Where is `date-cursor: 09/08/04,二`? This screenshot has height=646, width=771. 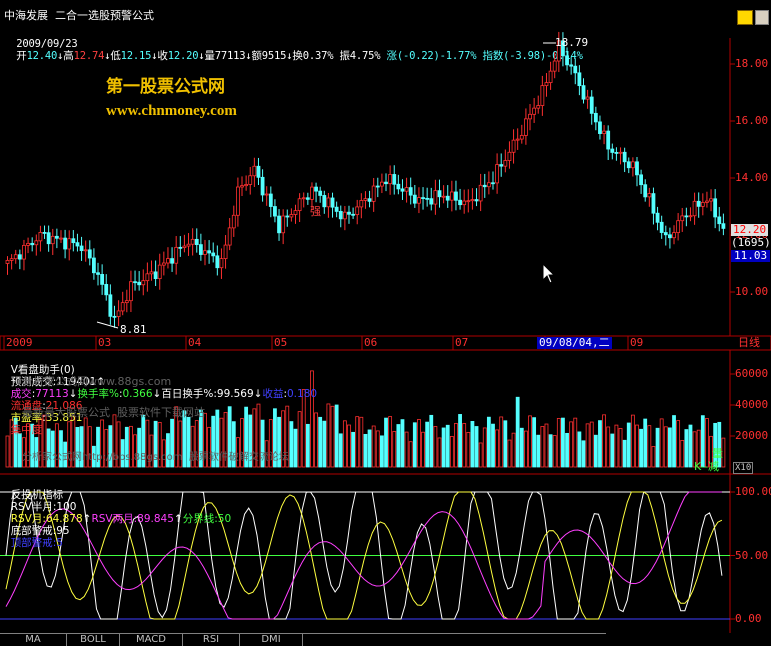 date-cursor: 09/08/04,二 is located at coordinates (574, 342).